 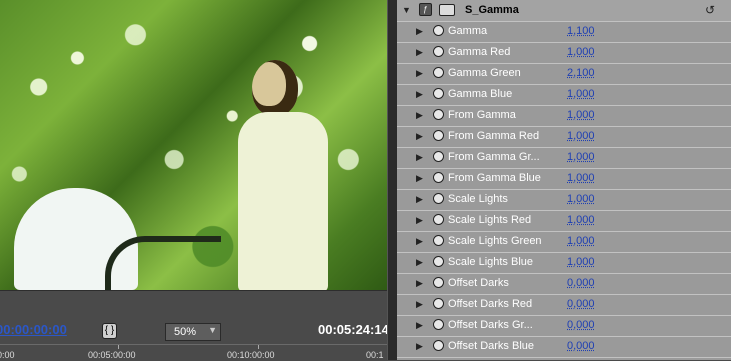 What do you see at coordinates (564, 284) in the screenshot?
I see `param-row: ▶ Offset Darks 0,000` at bounding box center [564, 284].